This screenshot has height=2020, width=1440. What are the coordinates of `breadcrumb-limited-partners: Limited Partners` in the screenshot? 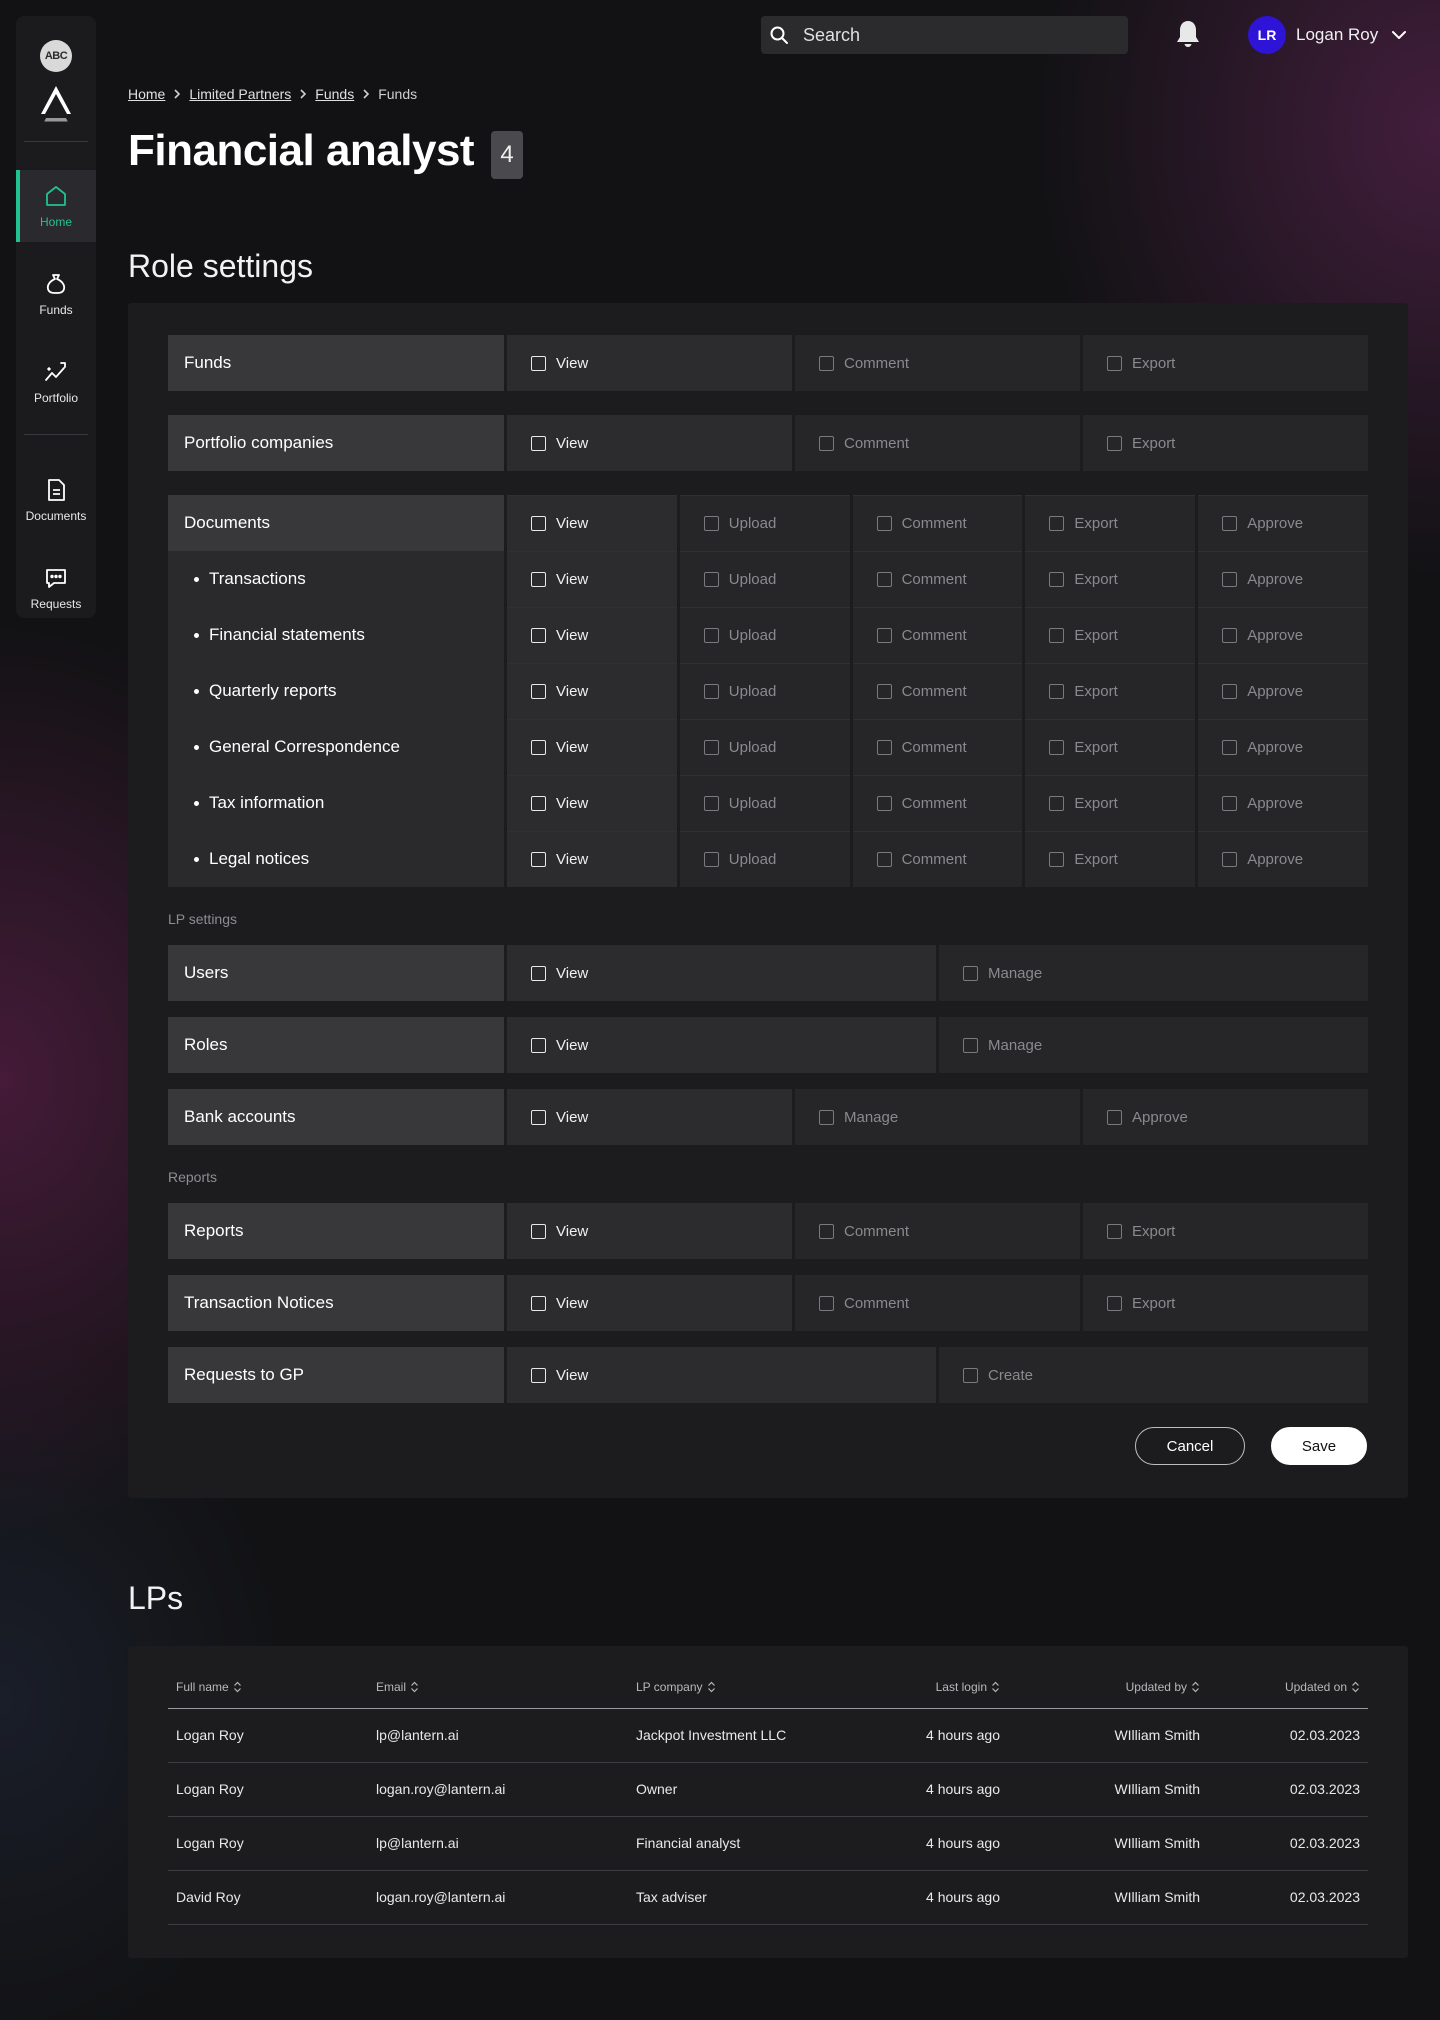 It's located at (240, 94).